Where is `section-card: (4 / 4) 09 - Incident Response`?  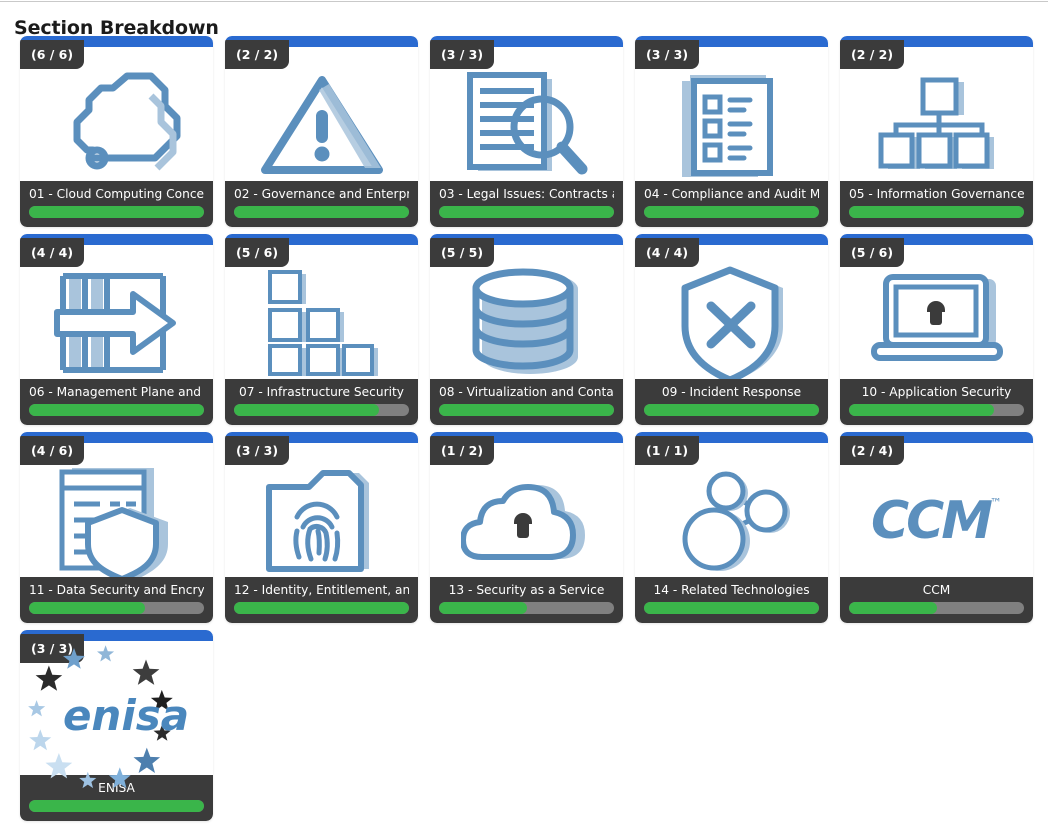 section-card: (4 / 4) 09 - Incident Response is located at coordinates (731, 329).